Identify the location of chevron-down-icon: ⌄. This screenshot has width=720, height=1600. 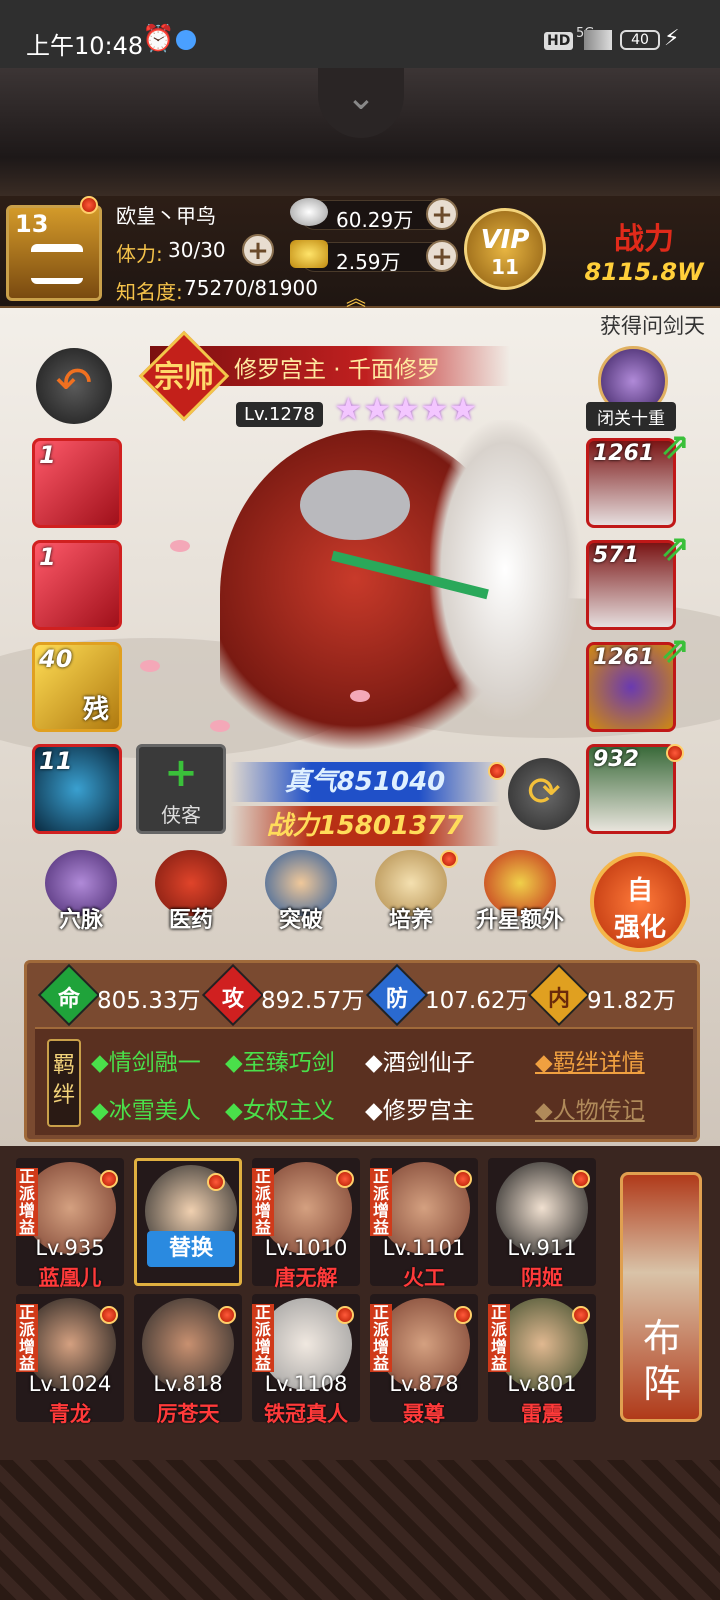
(361, 97).